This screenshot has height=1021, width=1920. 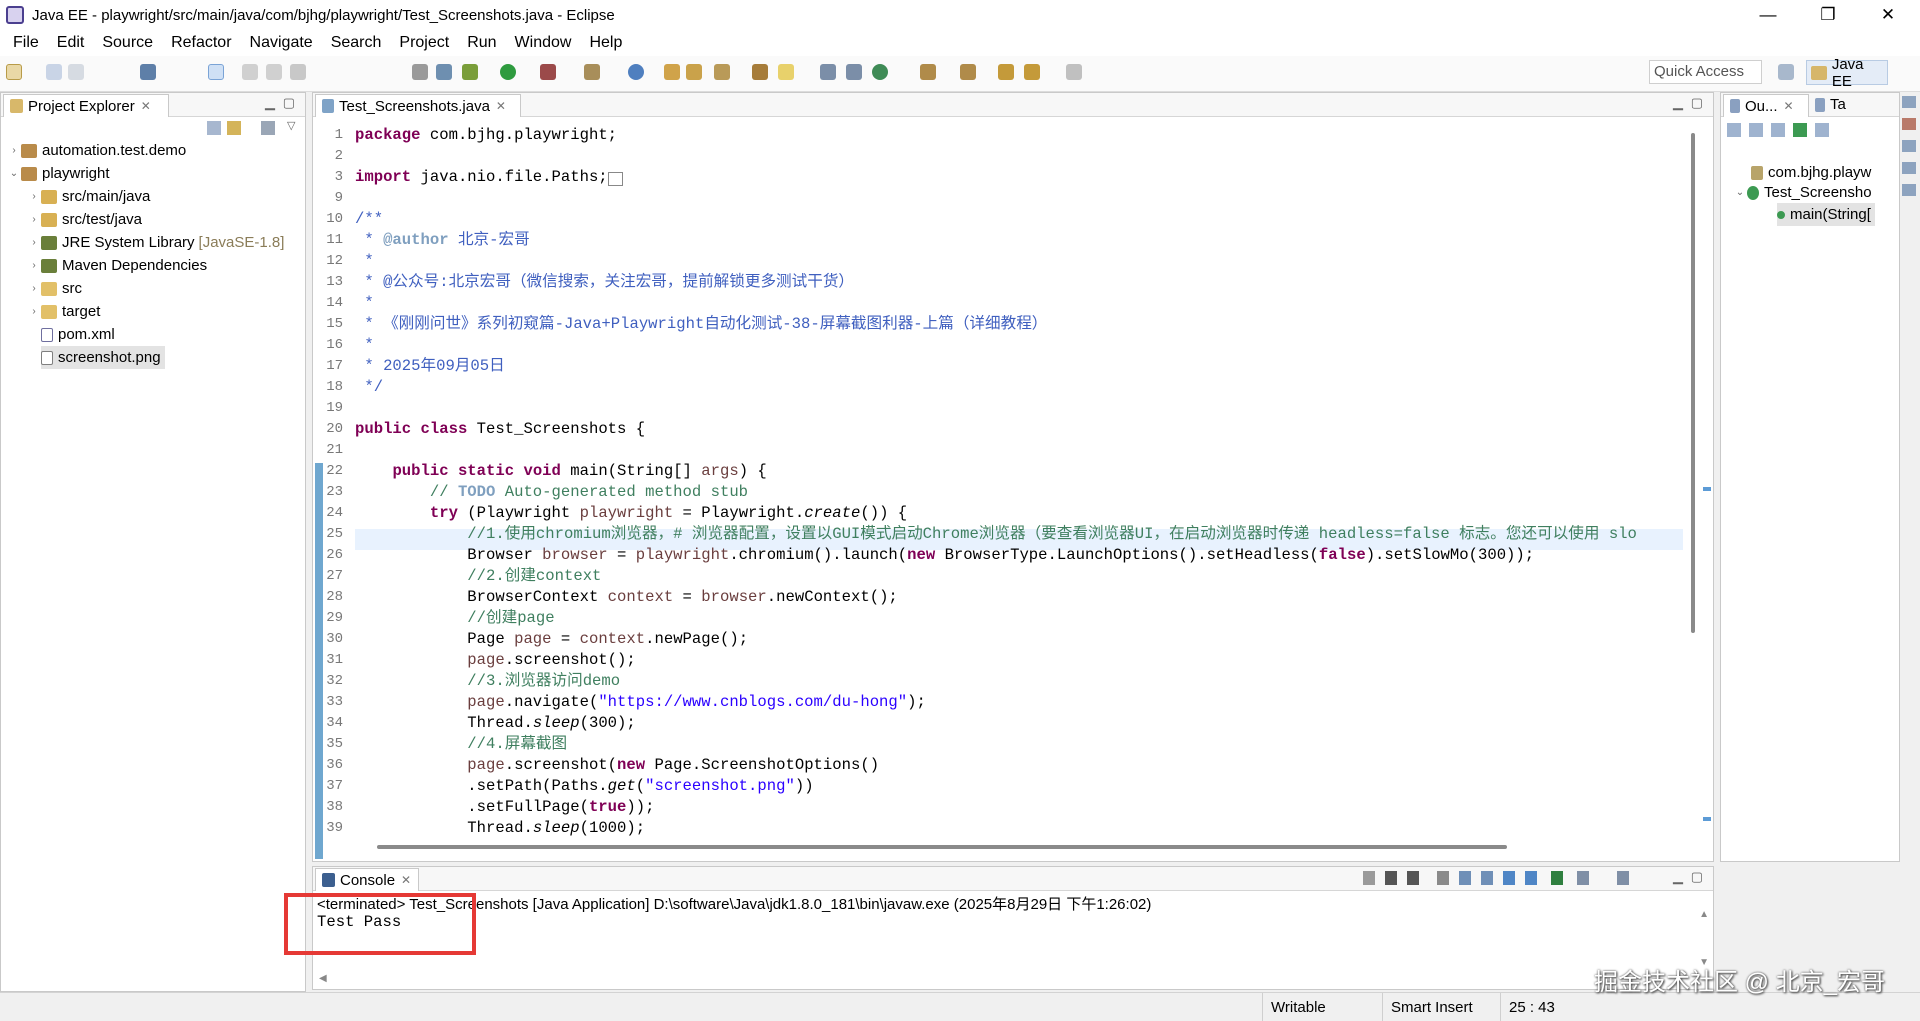 I want to click on outline-label: main(String[, so click(x=1830, y=214).